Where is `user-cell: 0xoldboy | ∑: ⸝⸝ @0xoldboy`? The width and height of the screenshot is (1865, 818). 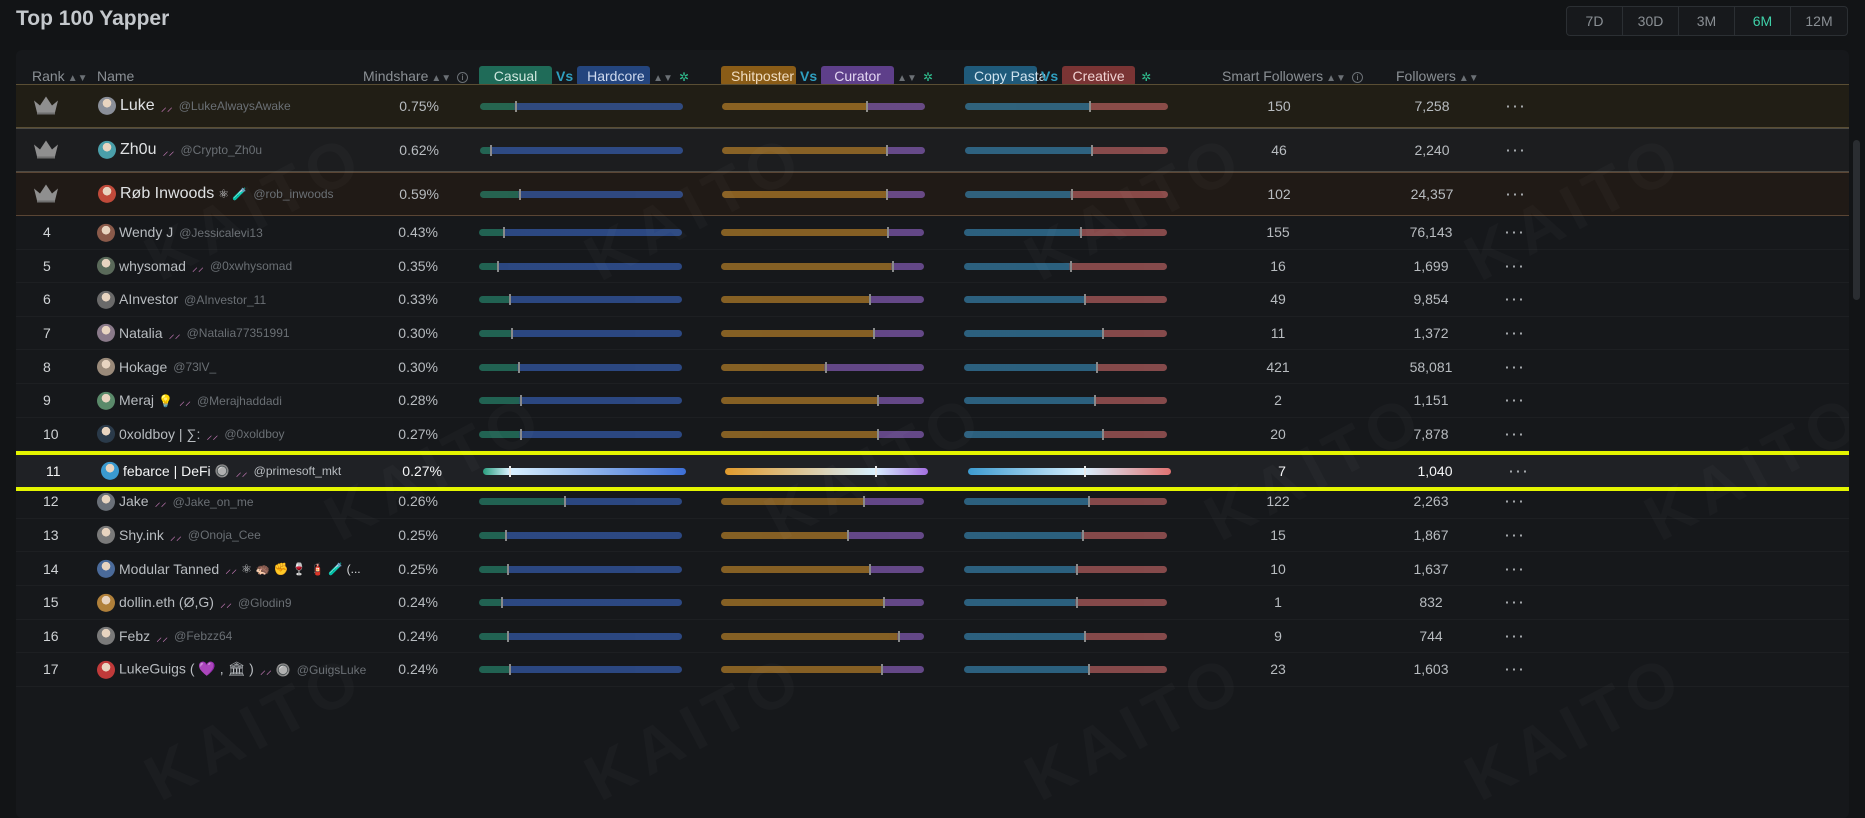
user-cell: 0xoldboy | ∑: ⸝⸝ @0xoldboy is located at coordinates (191, 434).